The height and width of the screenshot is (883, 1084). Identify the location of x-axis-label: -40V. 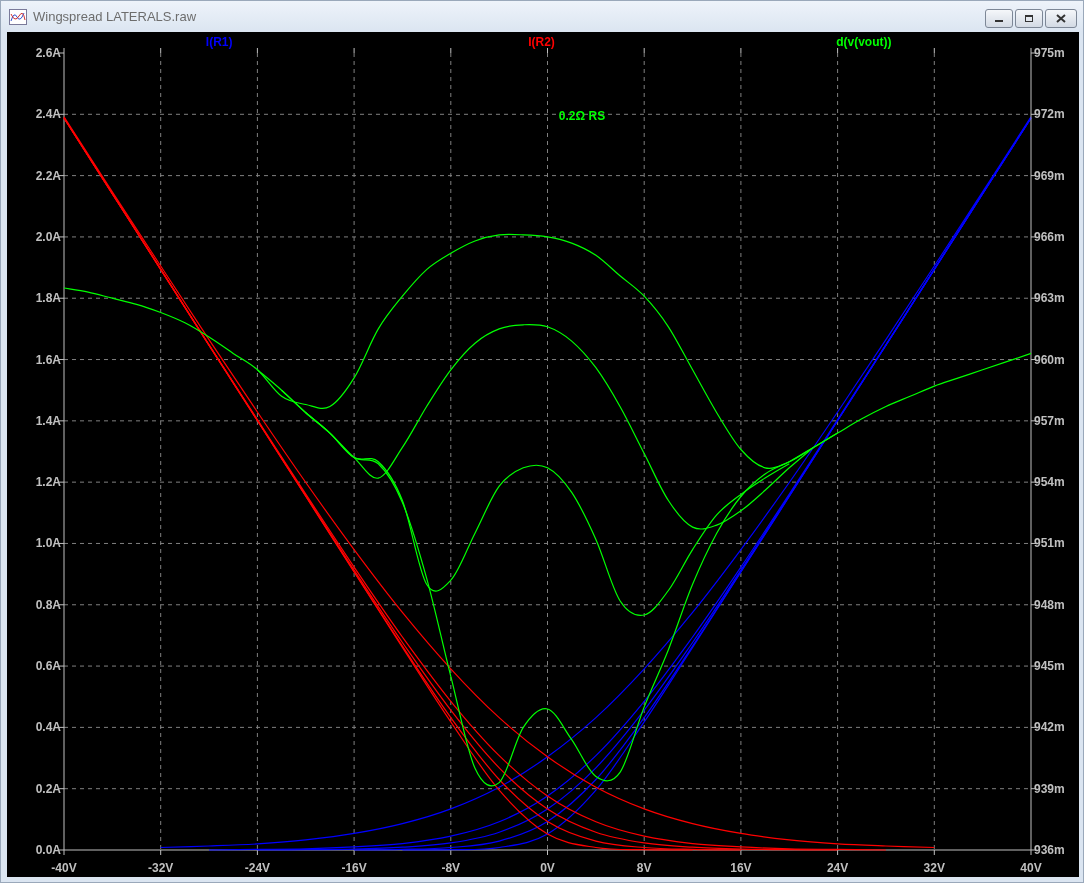
(64, 868).